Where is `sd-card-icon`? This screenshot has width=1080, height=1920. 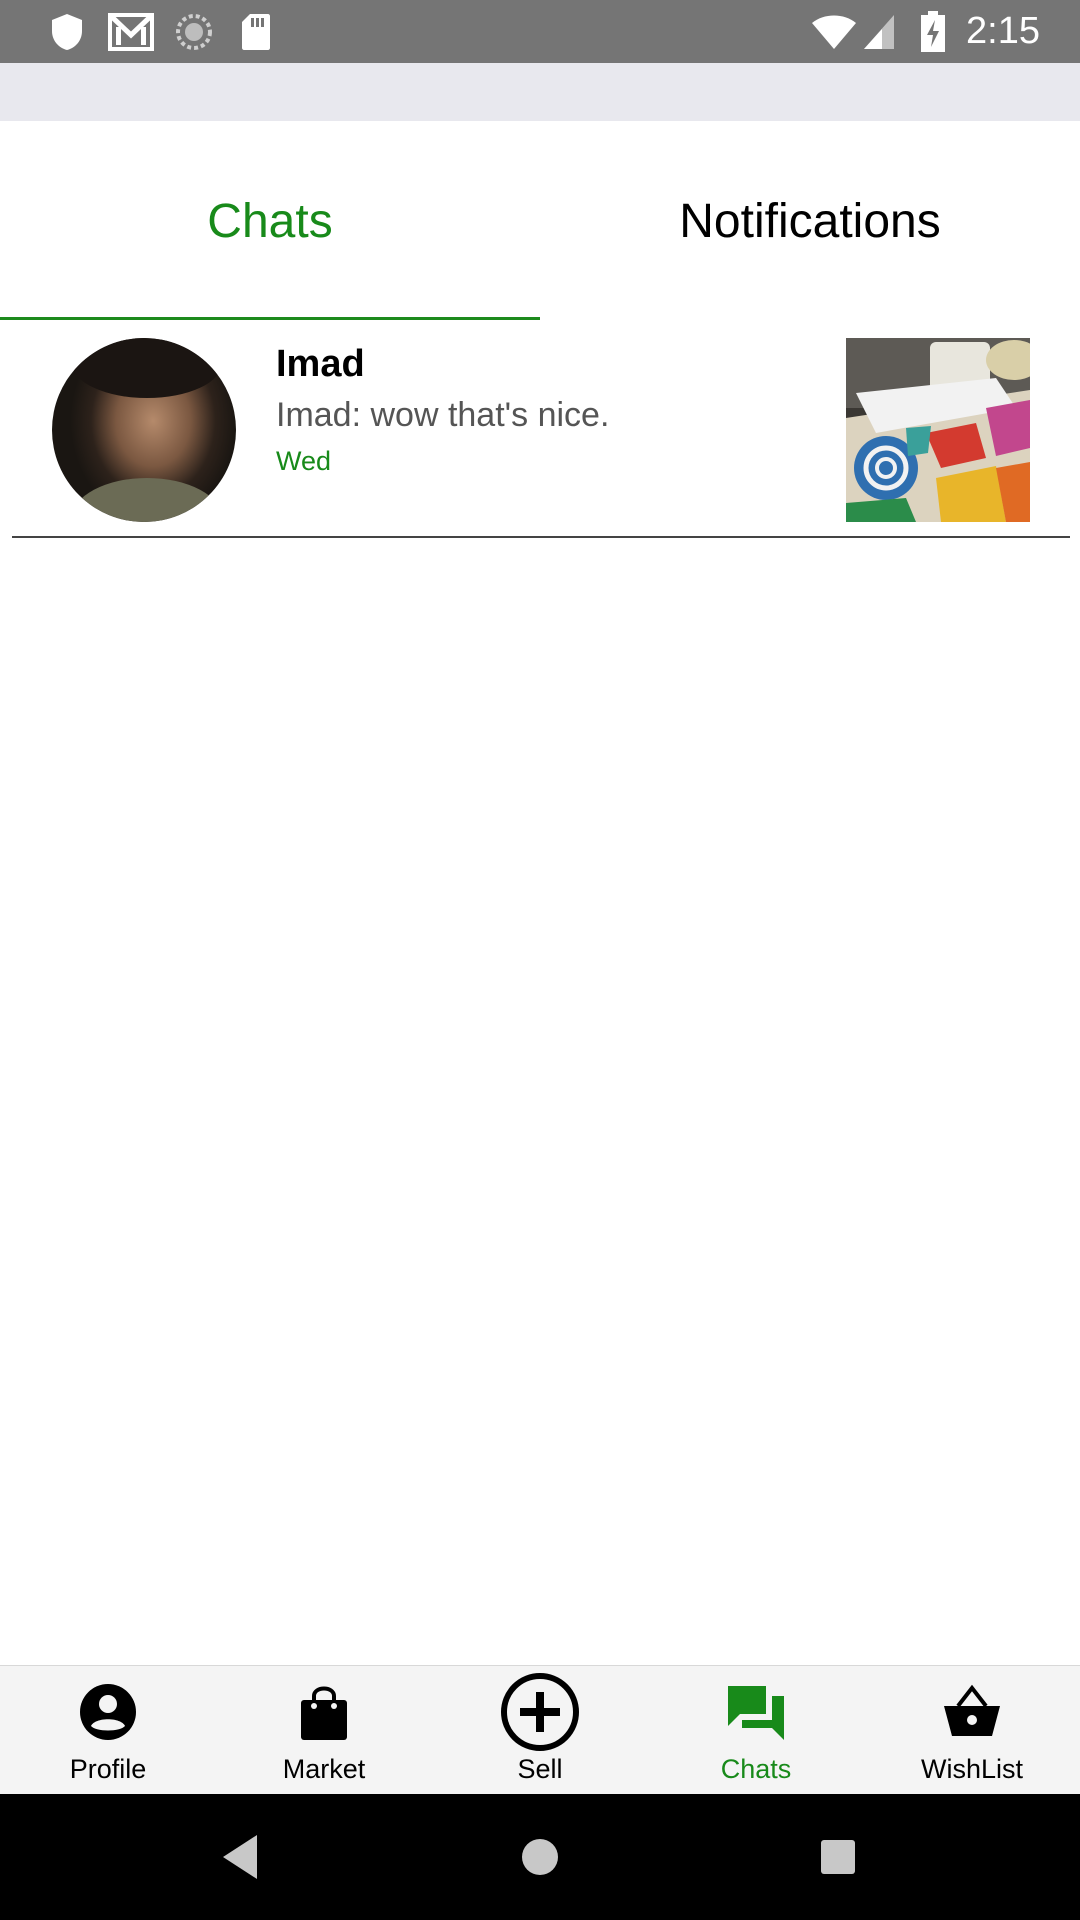
sd-card-icon is located at coordinates (256, 31).